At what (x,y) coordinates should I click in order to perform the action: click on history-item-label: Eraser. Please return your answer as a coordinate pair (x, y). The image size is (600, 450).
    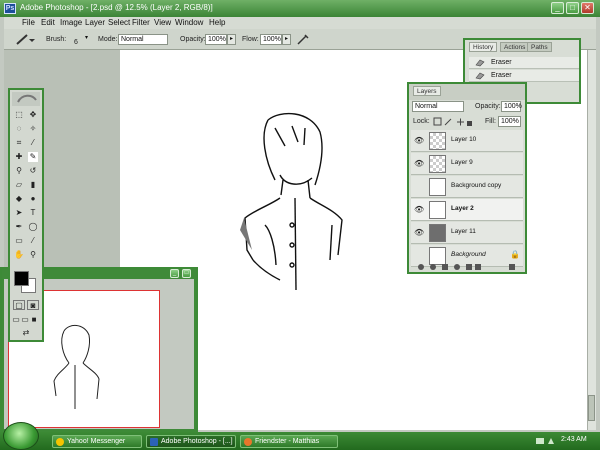
    Looking at the image, I should click on (501, 62).